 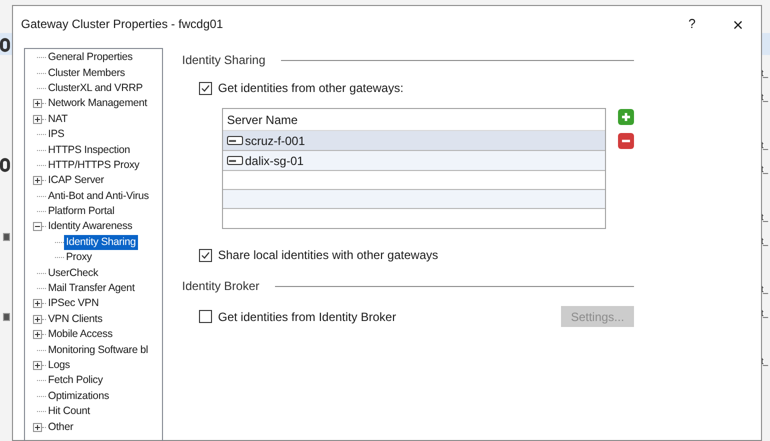 I want to click on tree-item: ClusterXL and VRRP, so click(x=95, y=88).